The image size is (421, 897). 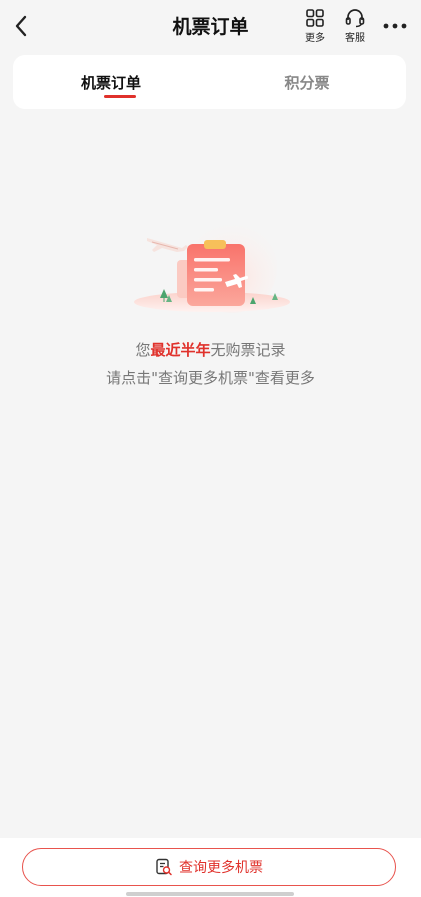 I want to click on query-more-tickets-button: 查询更多机票, so click(x=209, y=867).